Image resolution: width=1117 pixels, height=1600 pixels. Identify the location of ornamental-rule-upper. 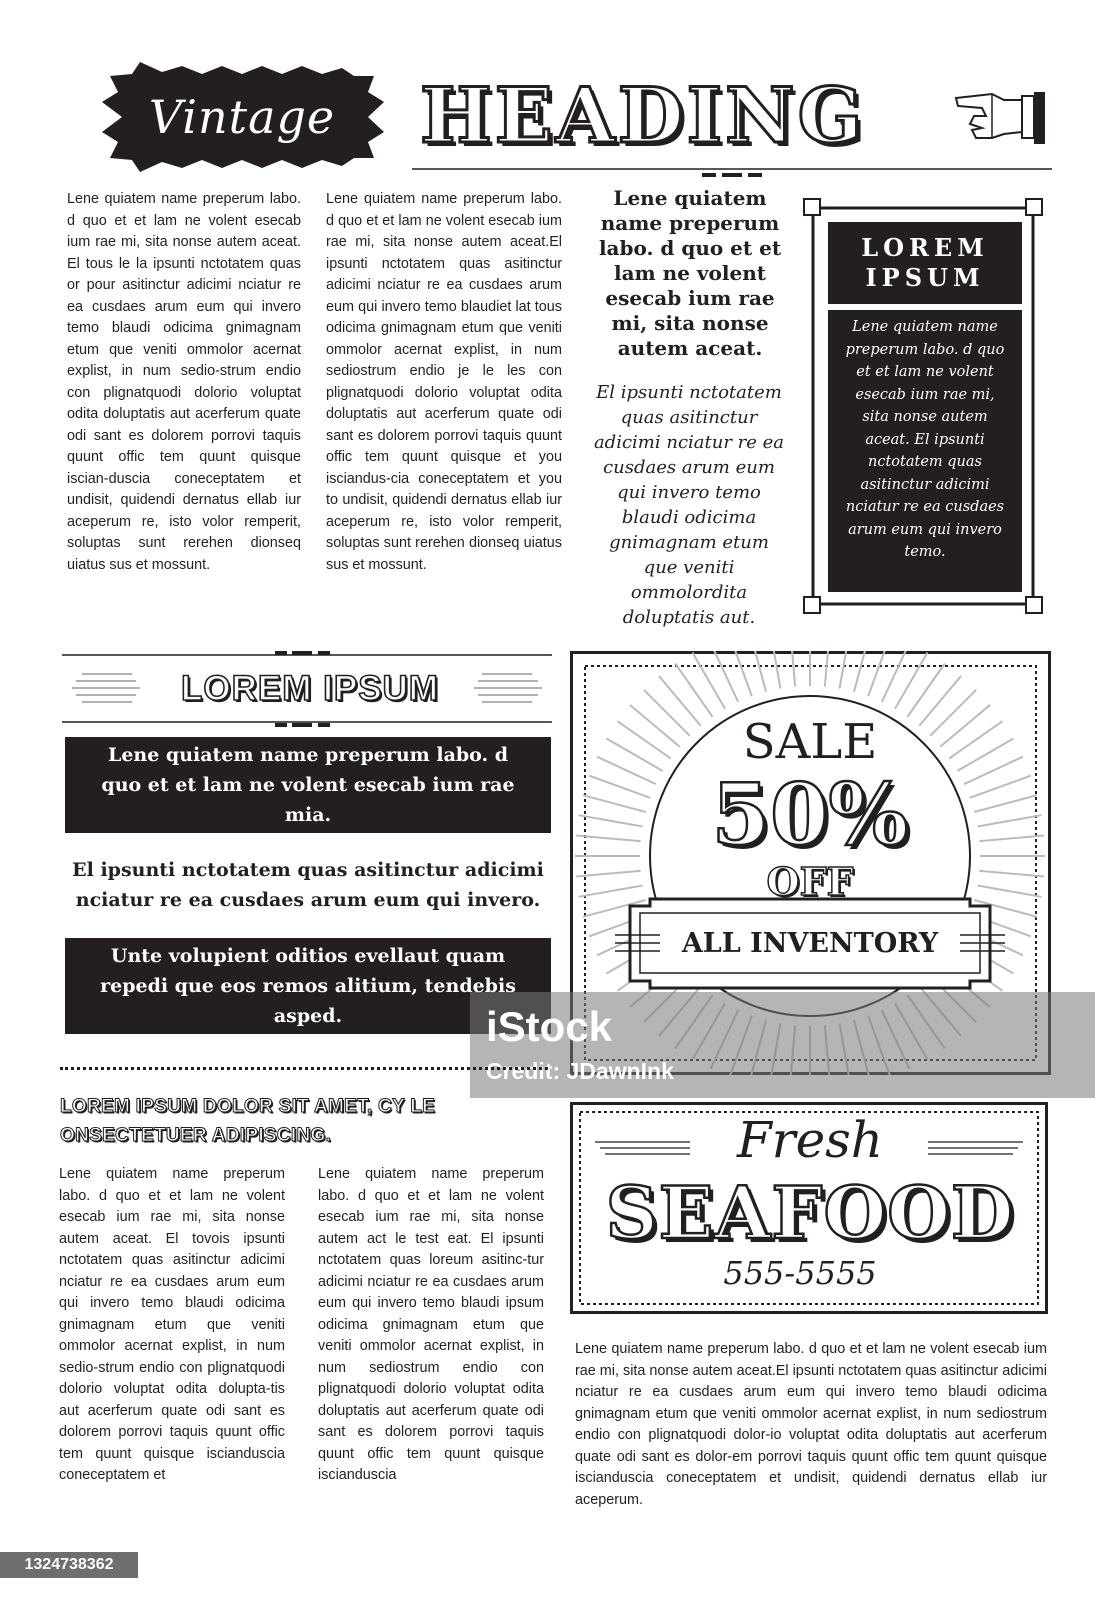
(307, 657).